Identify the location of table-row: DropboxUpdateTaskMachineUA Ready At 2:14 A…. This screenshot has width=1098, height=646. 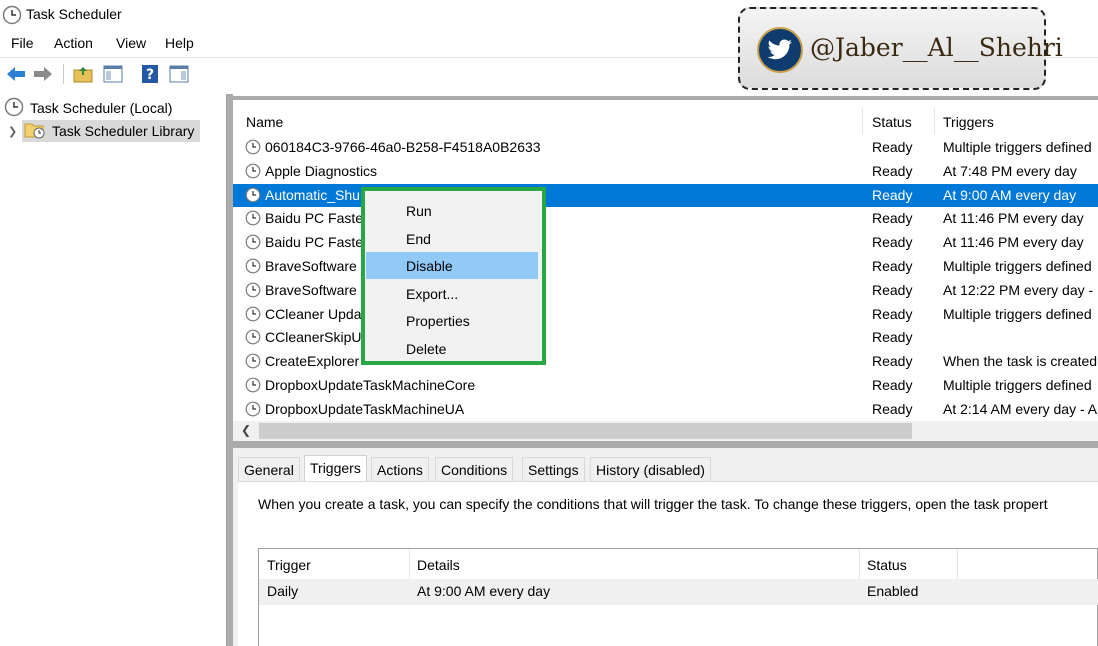
(665, 410).